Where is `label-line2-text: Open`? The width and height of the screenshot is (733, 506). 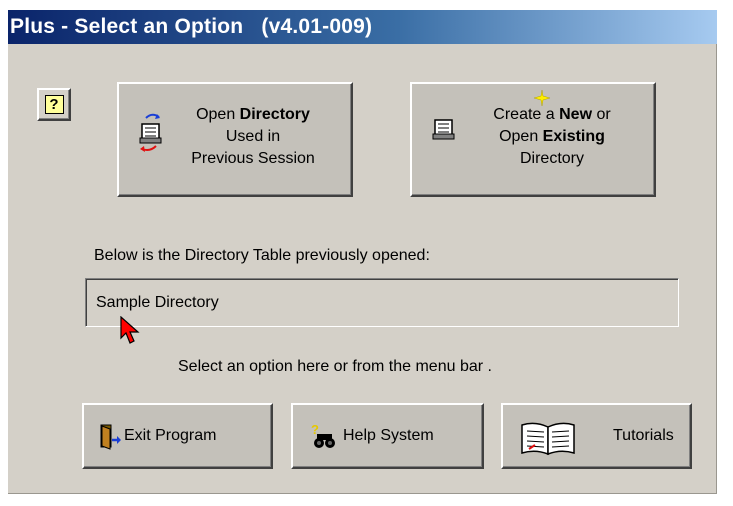 label-line2-text: Open is located at coordinates (521, 136).